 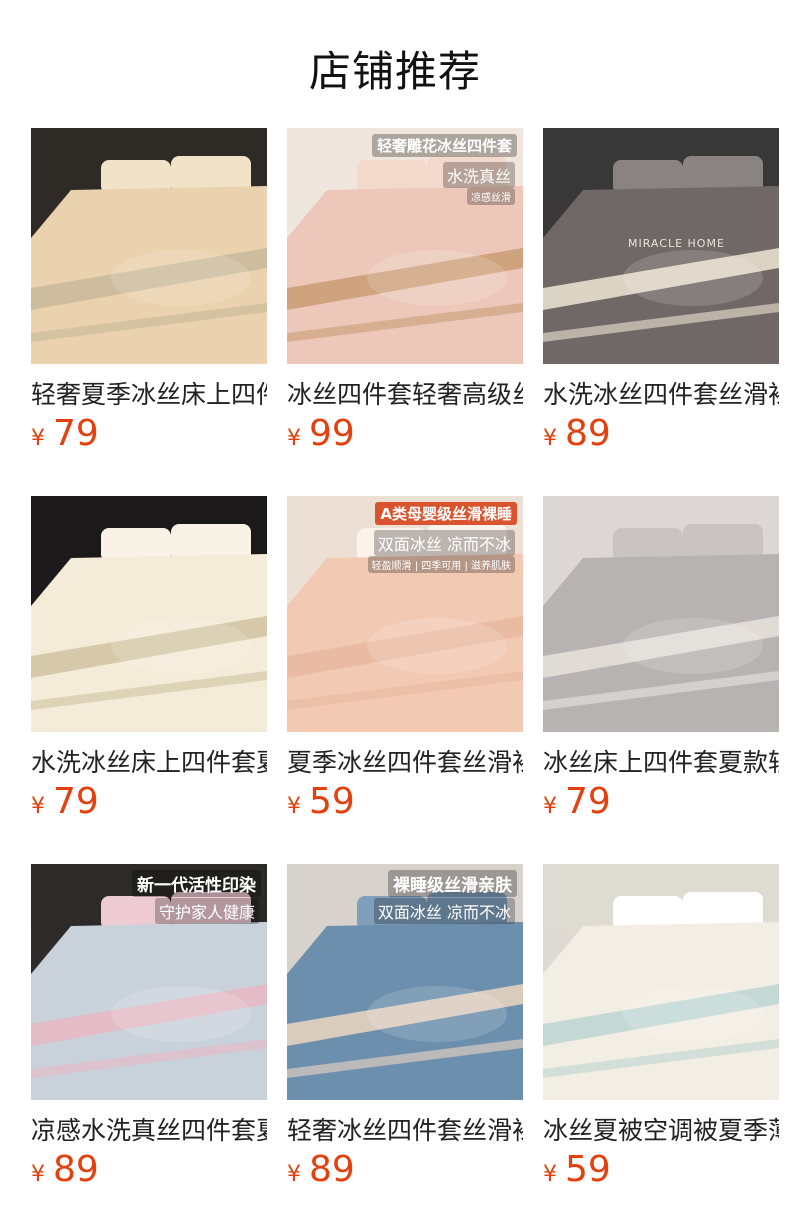 What do you see at coordinates (149, 982) in the screenshot?
I see `product-image: 新一代活性印染 守护家人健康` at bounding box center [149, 982].